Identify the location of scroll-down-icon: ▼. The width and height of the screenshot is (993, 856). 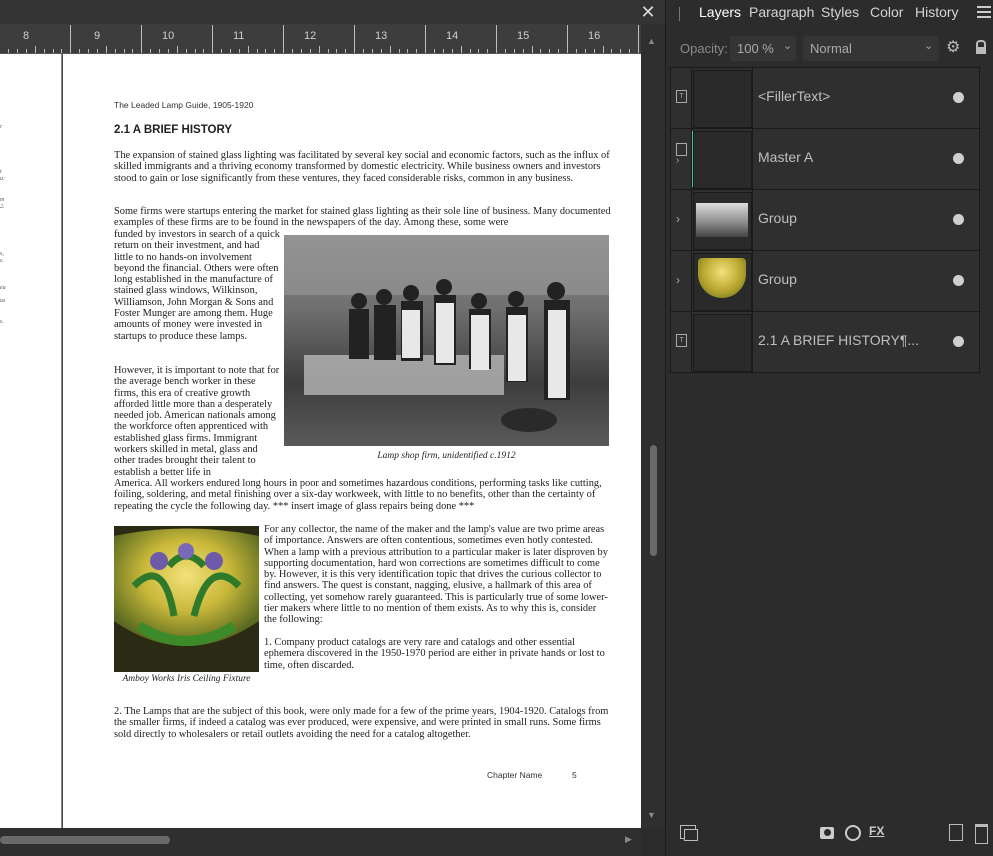
(651, 815).